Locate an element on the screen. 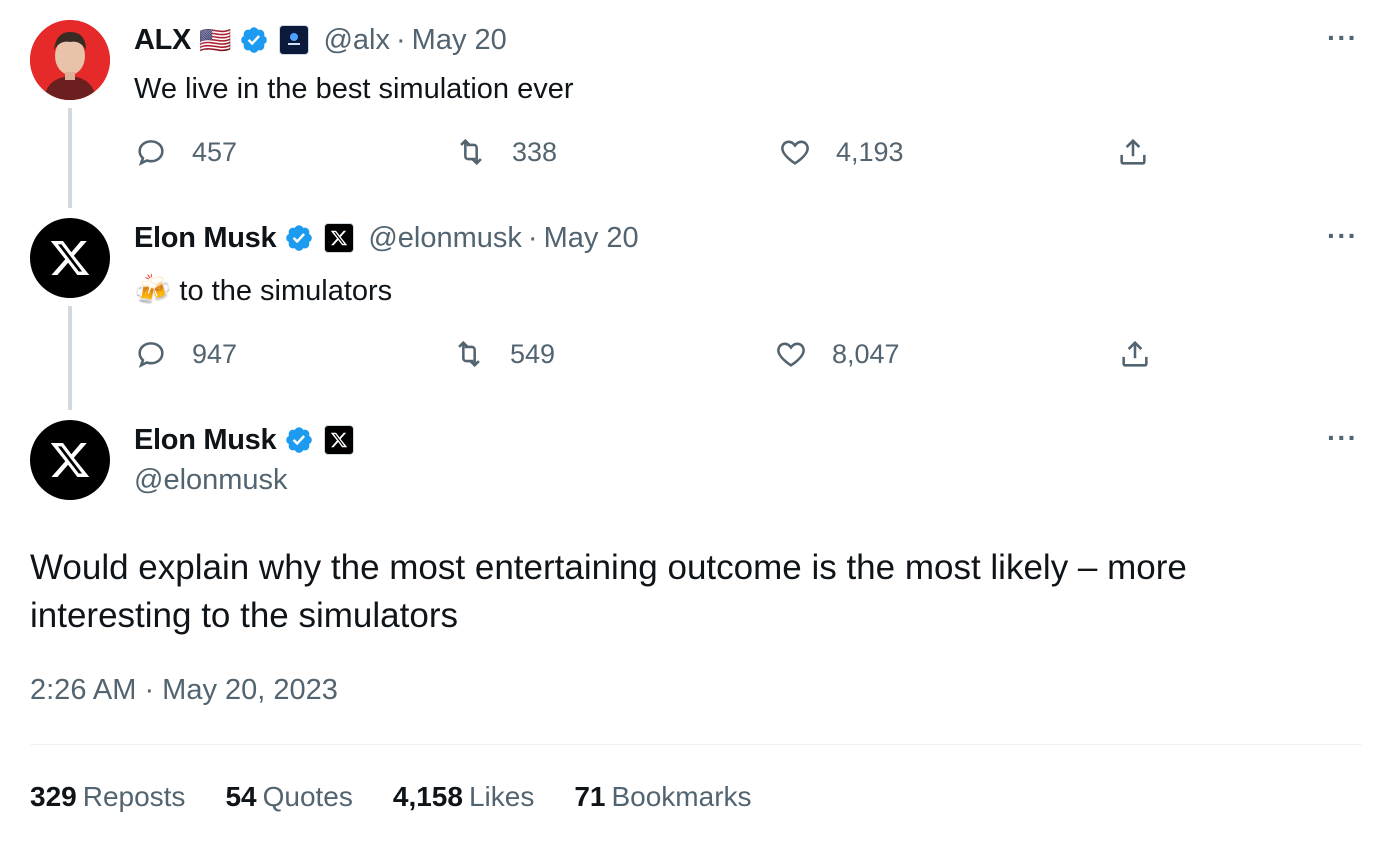 The image size is (1392, 848). stat-label: Bookmarks is located at coordinates (681, 796).